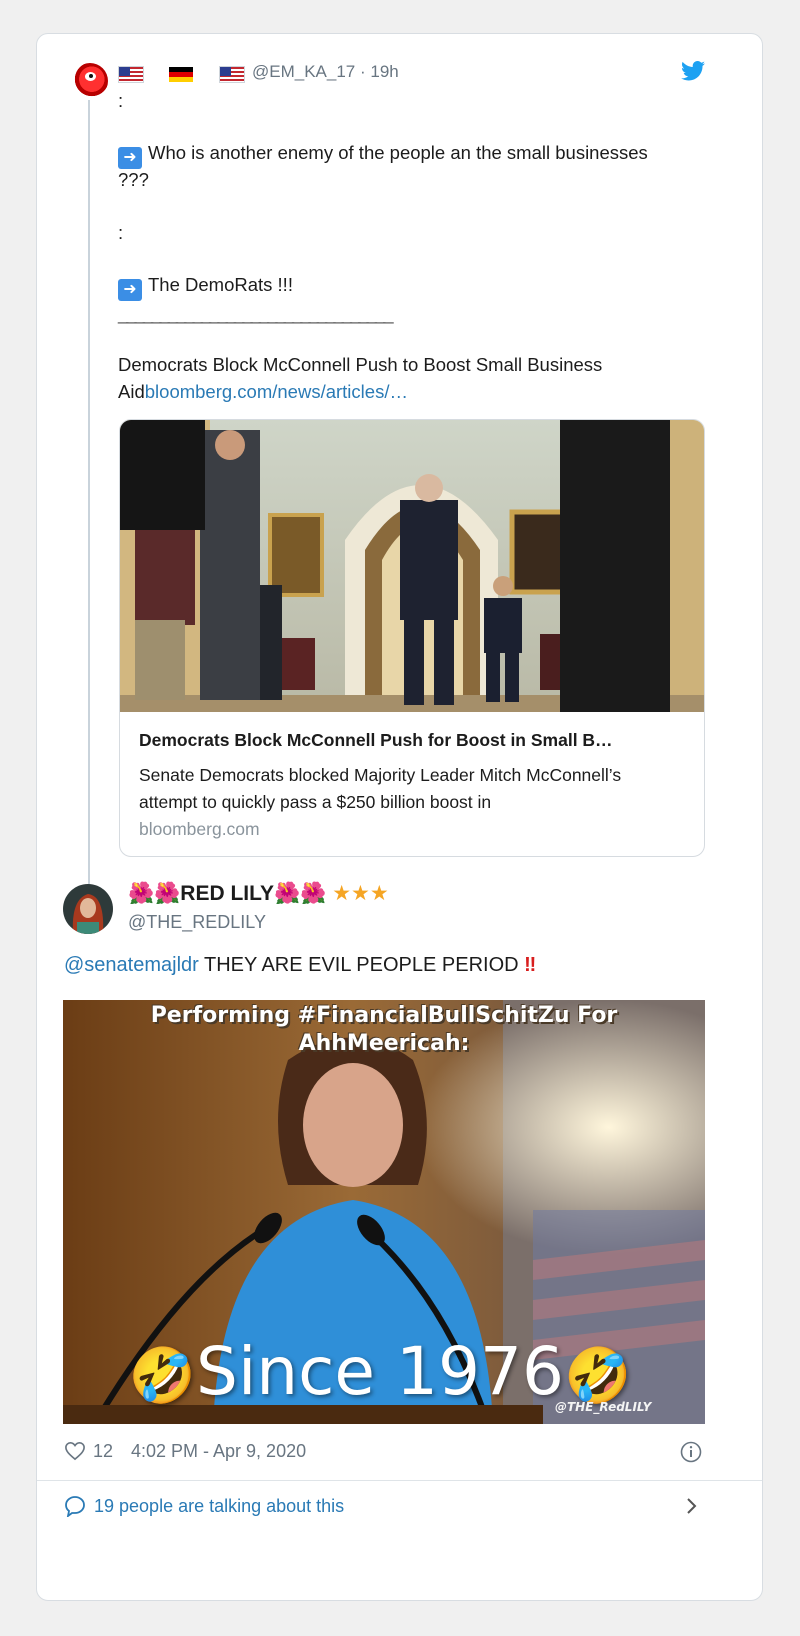  What do you see at coordinates (399, 1480) in the screenshot?
I see `footer-divider` at bounding box center [399, 1480].